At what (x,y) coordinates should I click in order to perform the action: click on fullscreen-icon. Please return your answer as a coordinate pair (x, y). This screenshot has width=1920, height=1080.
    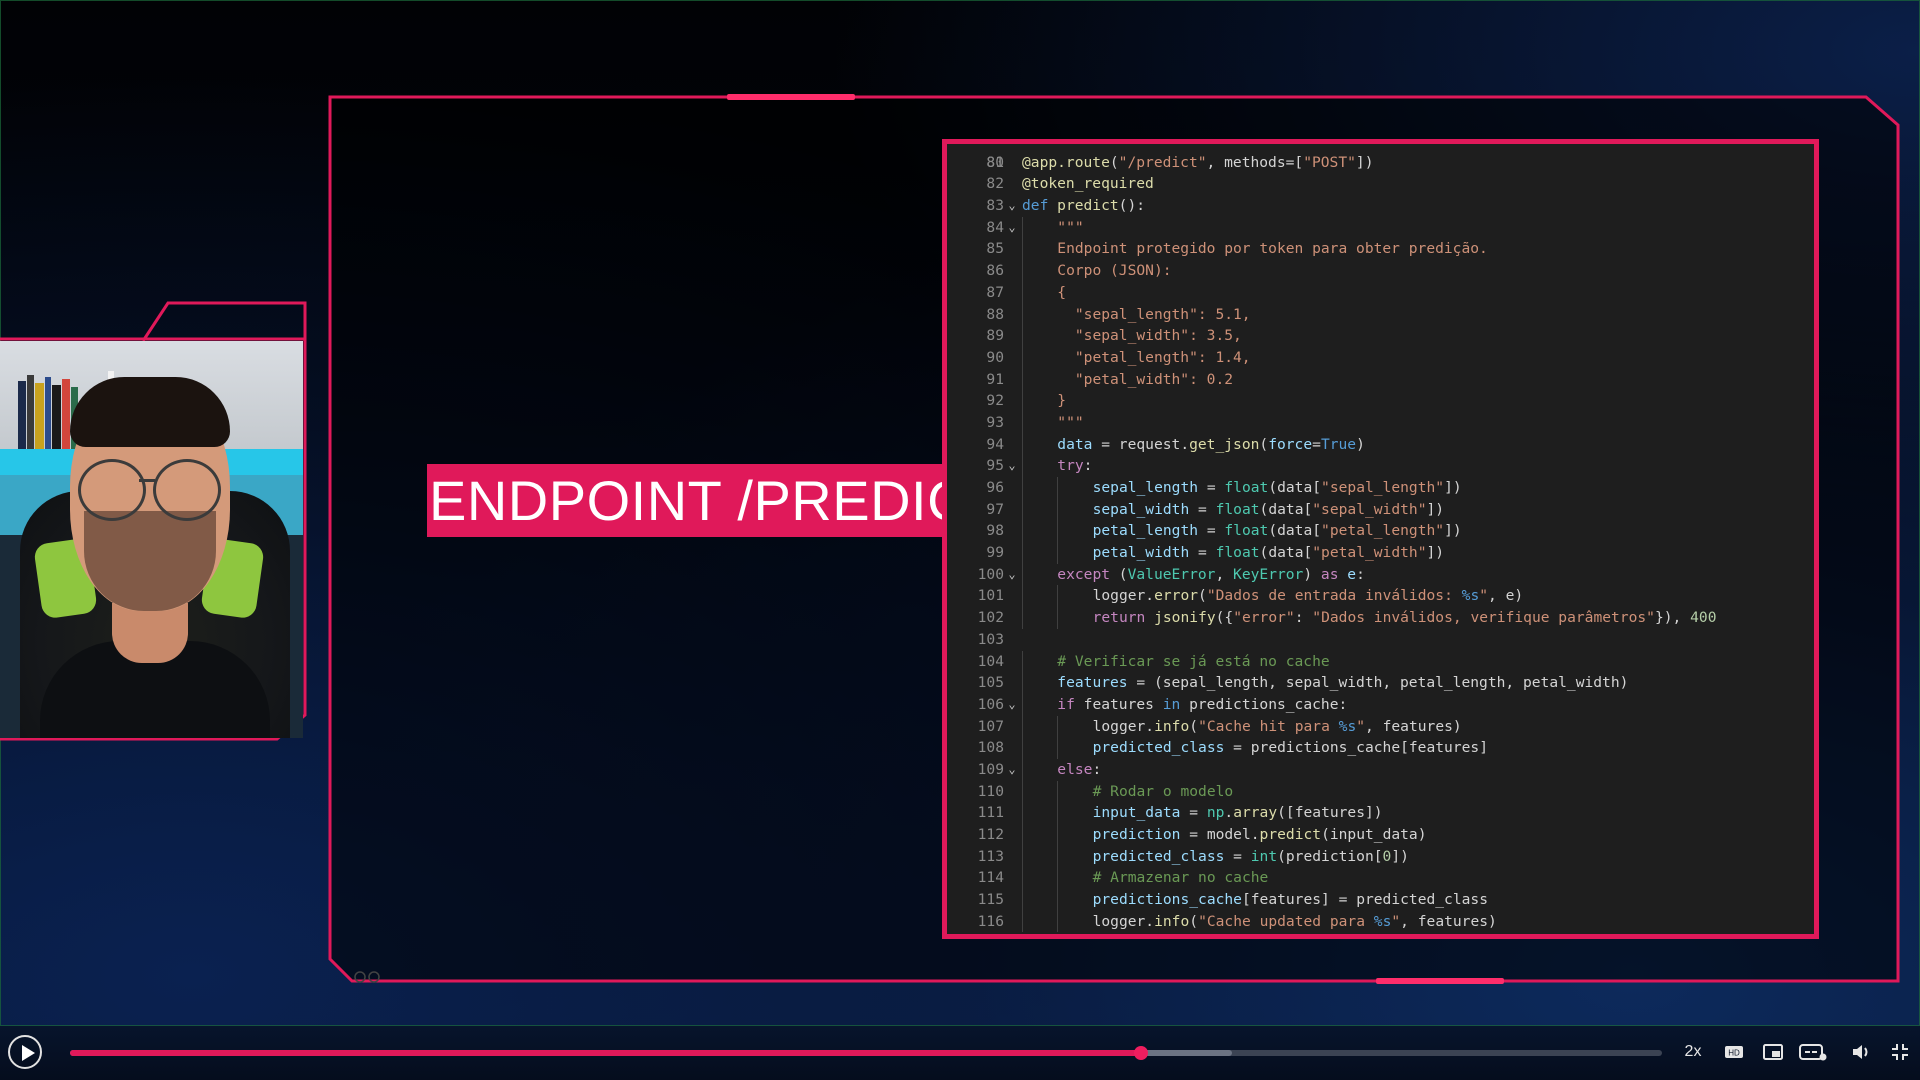
    Looking at the image, I should click on (1900, 1052).